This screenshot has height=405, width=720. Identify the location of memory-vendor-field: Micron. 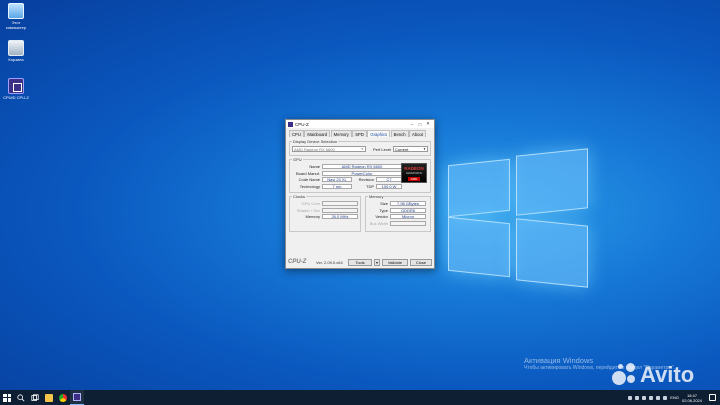
(408, 217).